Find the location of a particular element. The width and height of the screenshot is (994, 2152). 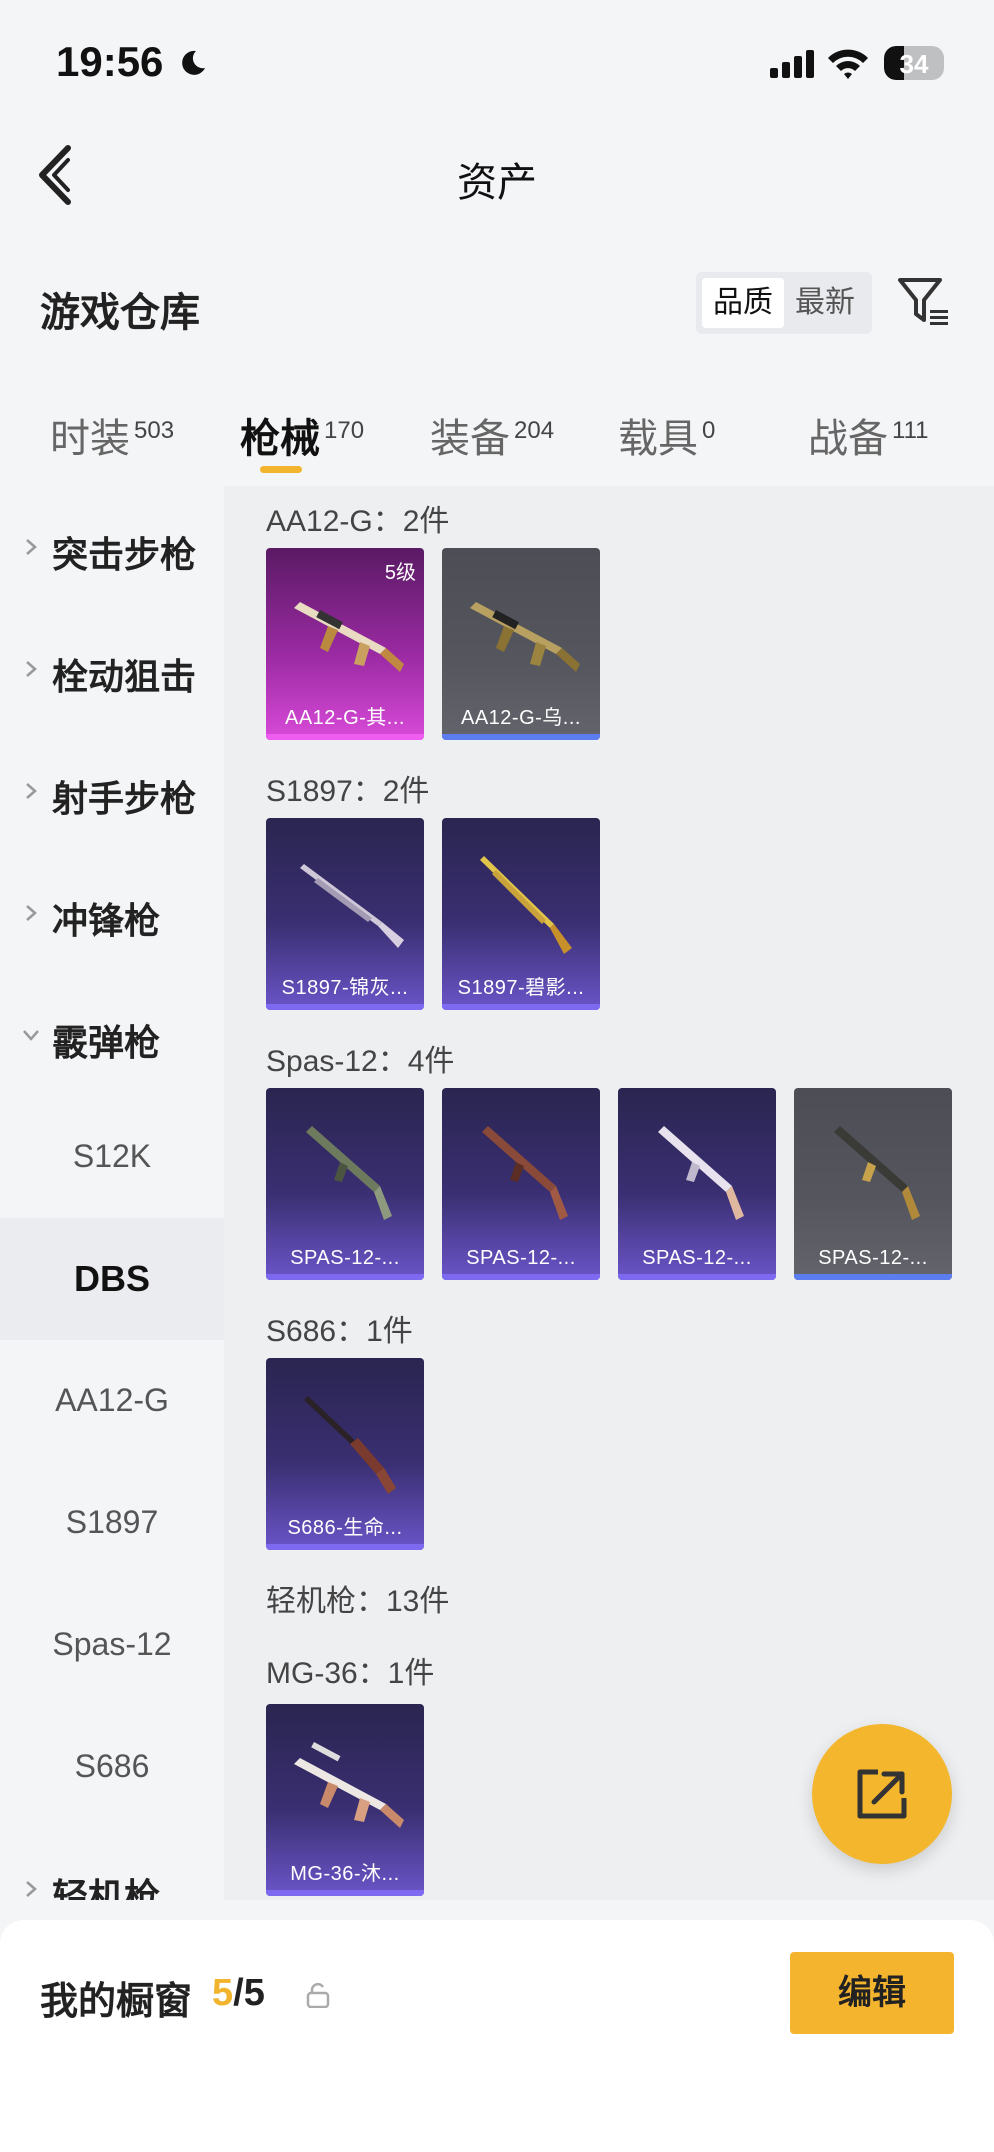

showcase-bar: 我的橱窗 5/5 编辑 is located at coordinates (497, 2036).